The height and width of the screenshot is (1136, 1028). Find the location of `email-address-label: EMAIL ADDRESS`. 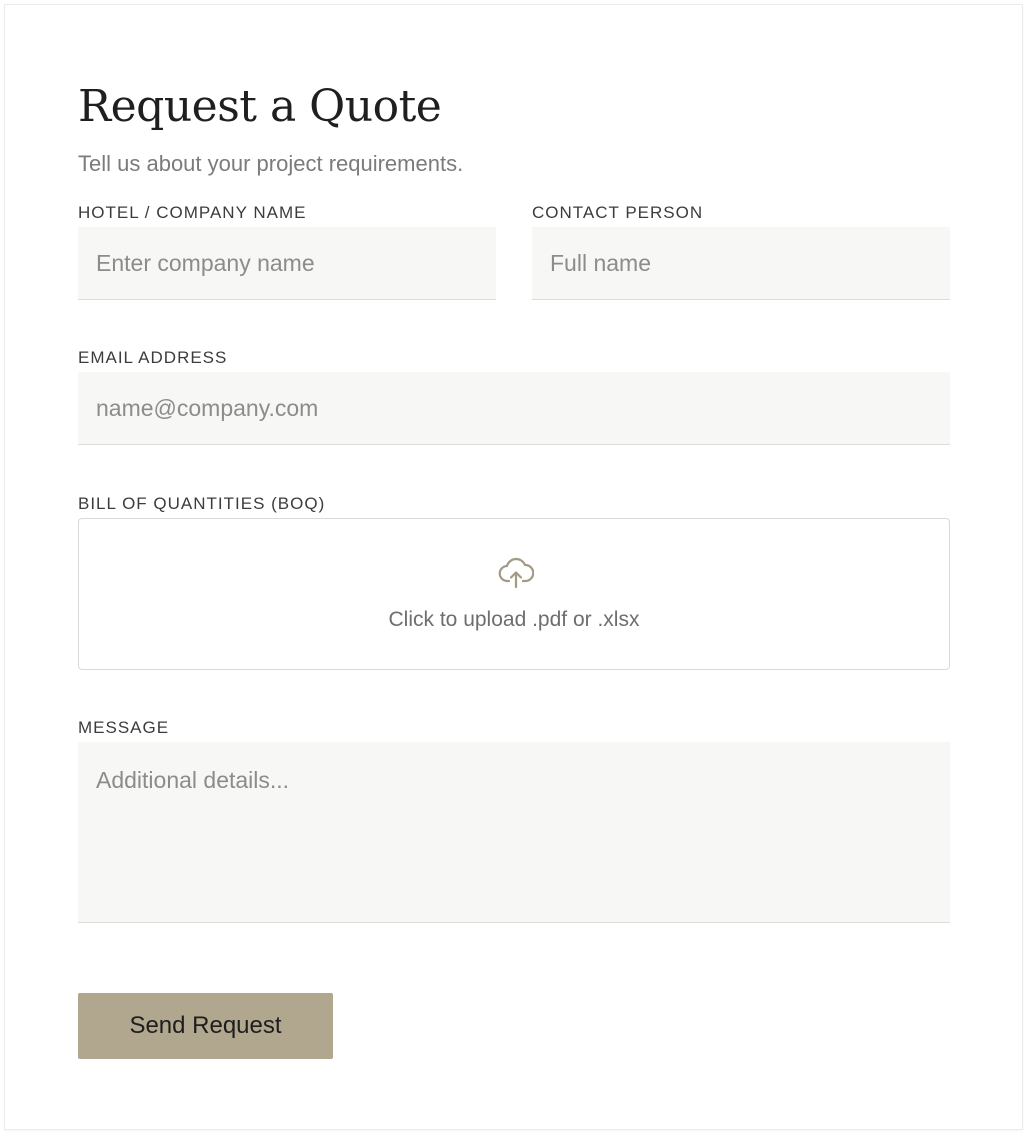

email-address-label: EMAIL ADDRESS is located at coordinates (153, 357).